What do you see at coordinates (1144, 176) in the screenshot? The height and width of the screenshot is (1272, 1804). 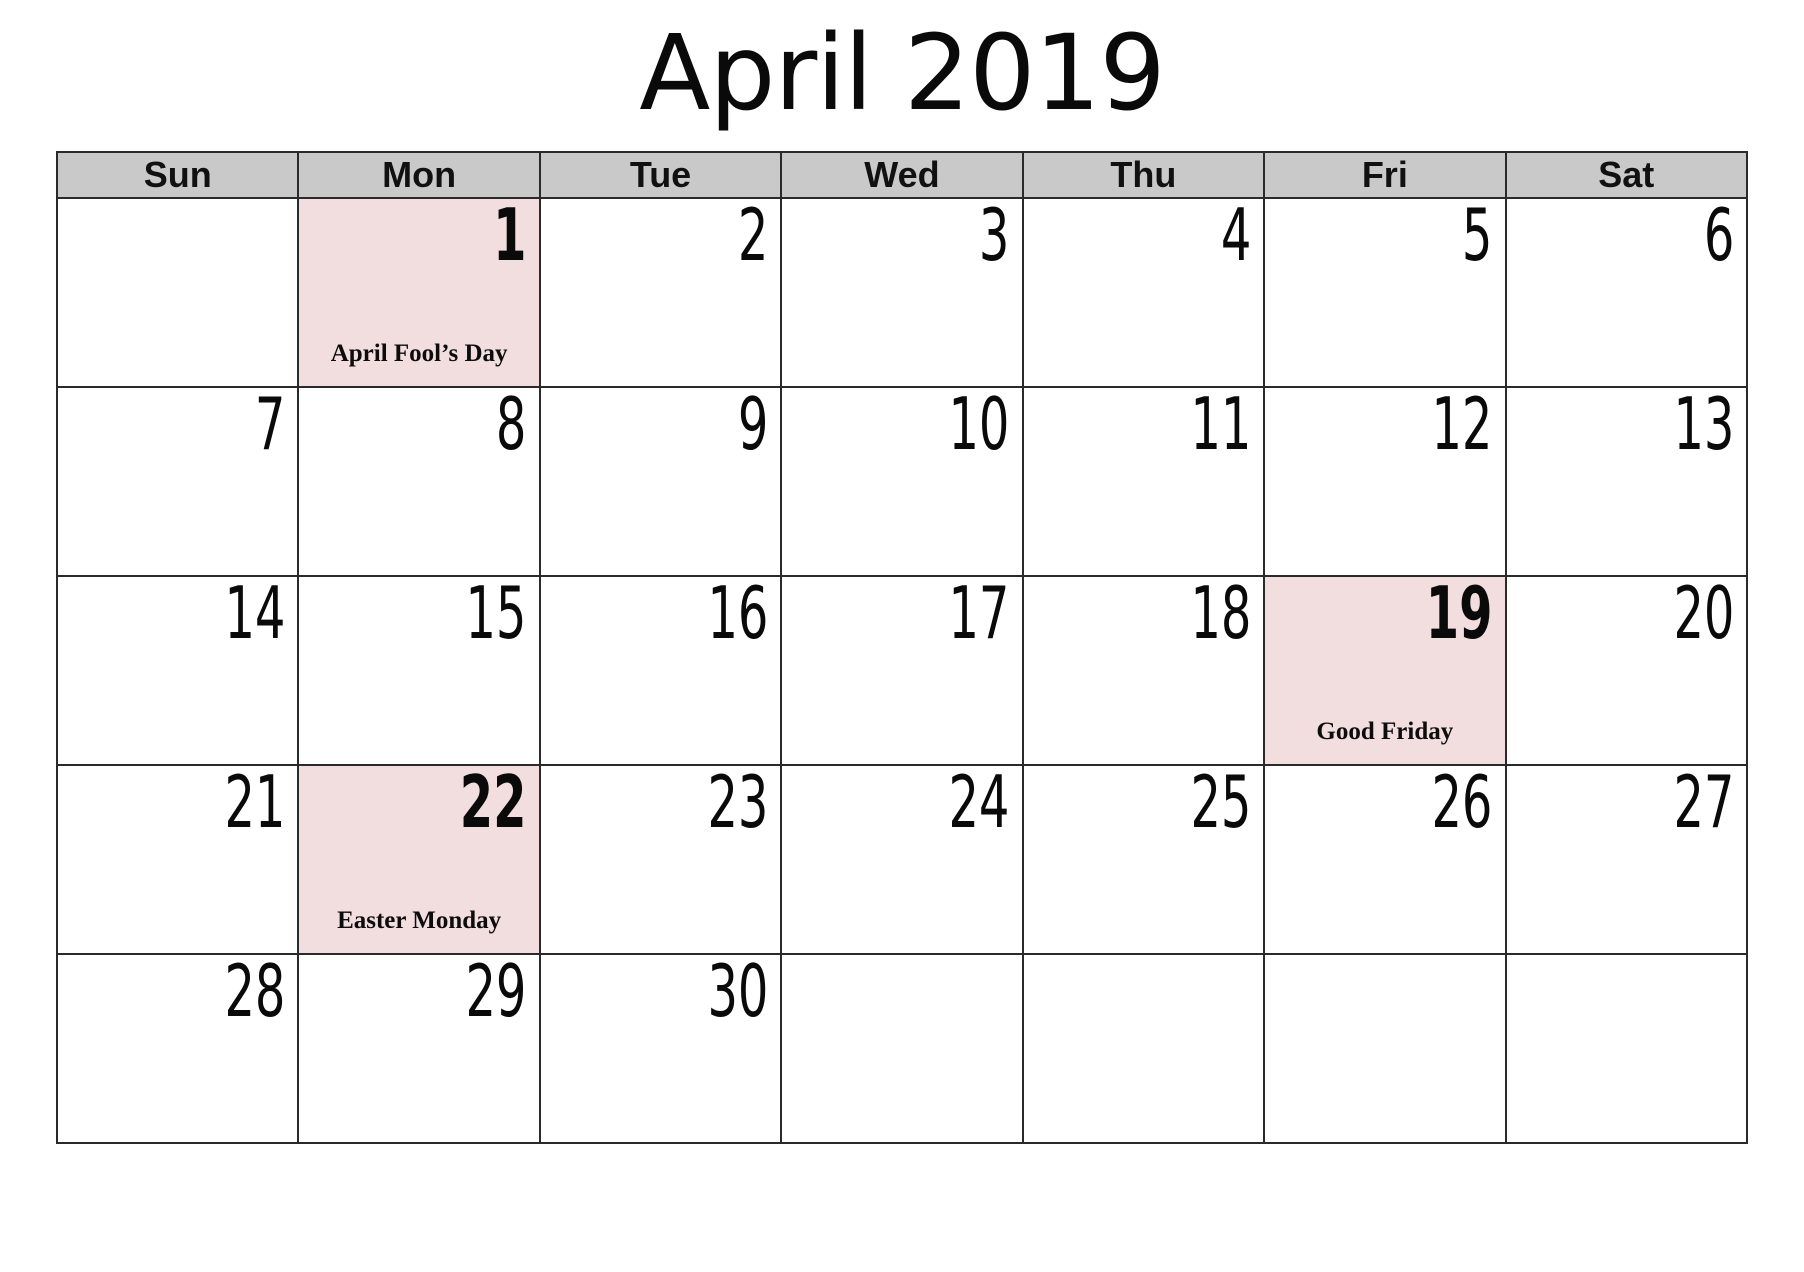 I see `weekday-header-thu: Thu` at bounding box center [1144, 176].